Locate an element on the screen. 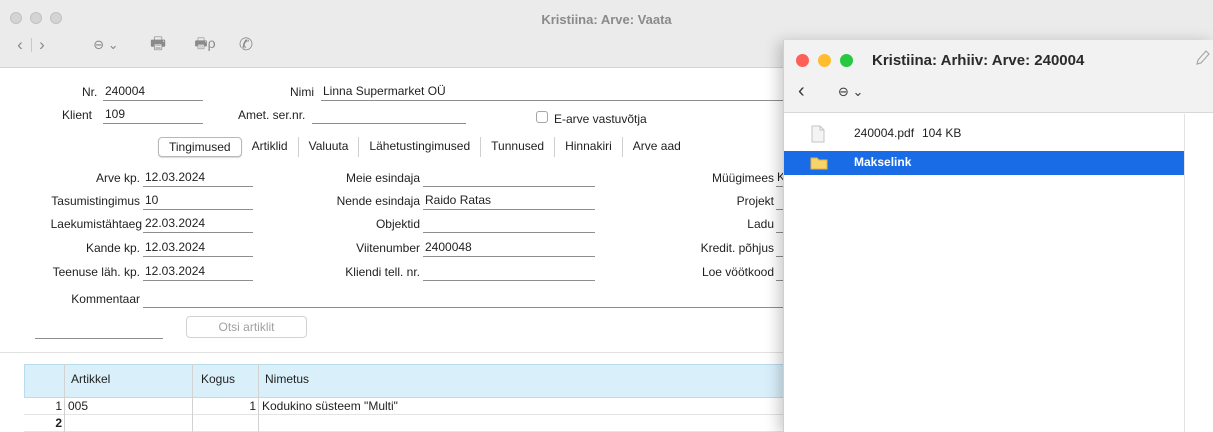  tab-tunnused: Tunnused is located at coordinates (518, 147).